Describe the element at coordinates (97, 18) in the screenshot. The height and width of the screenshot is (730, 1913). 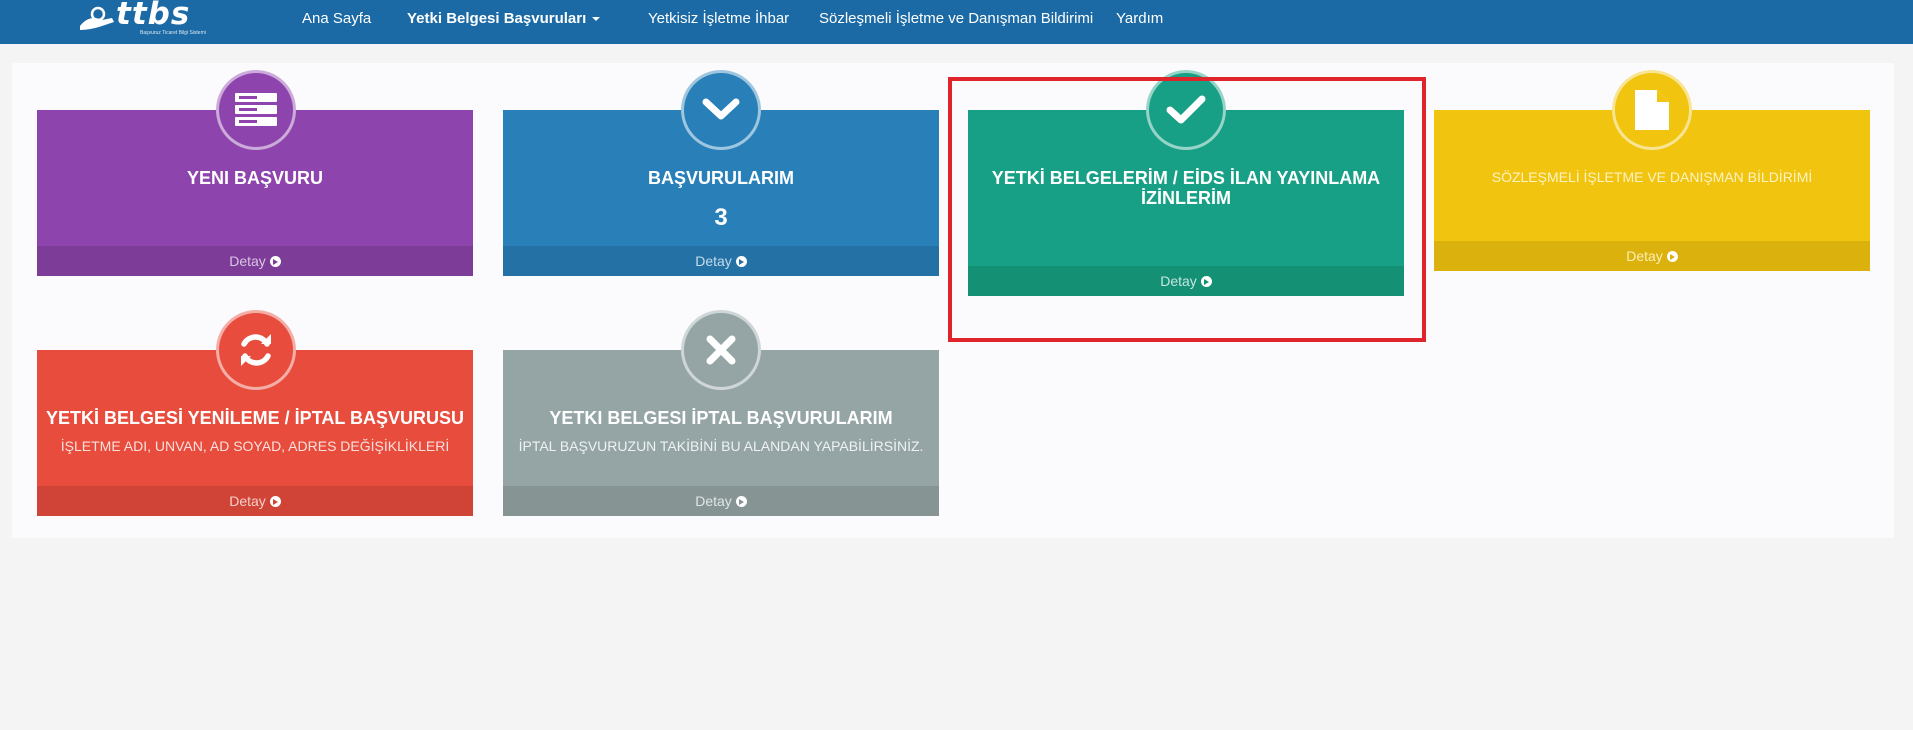
I see `hand-logo-icon` at that location.